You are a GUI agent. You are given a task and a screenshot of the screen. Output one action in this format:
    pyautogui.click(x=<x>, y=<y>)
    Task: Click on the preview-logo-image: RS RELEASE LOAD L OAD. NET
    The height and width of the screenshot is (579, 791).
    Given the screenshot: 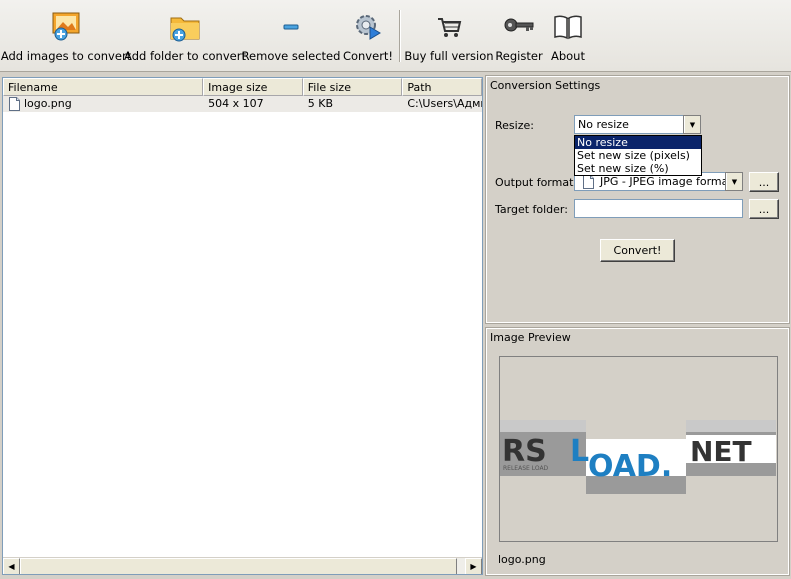 What is the action you would take?
    pyautogui.click(x=638, y=457)
    